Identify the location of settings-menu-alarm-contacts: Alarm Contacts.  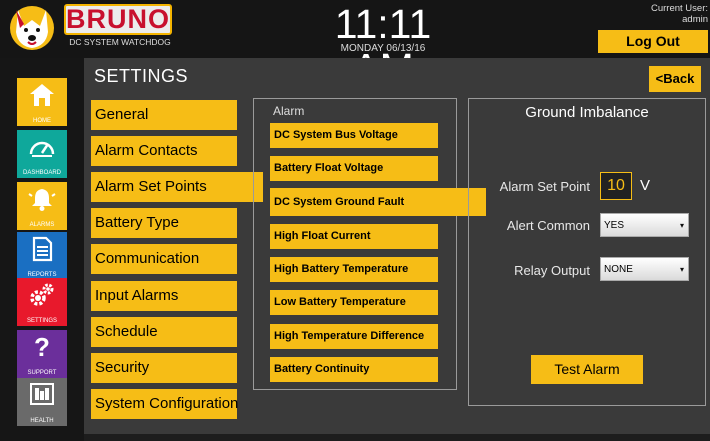
(164, 151).